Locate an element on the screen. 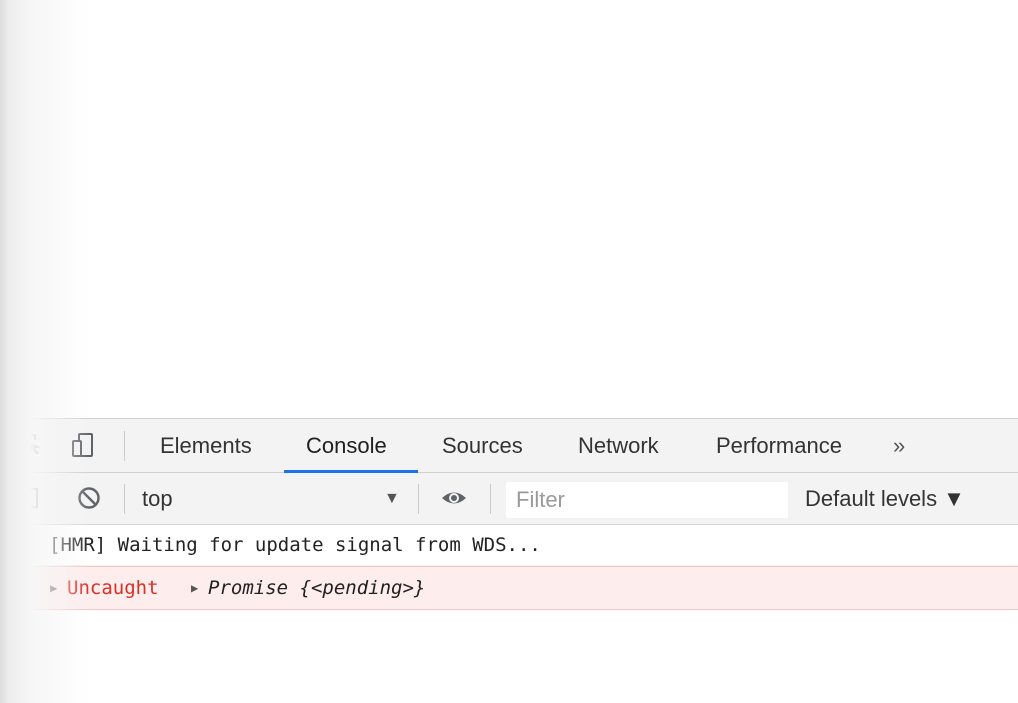 Image resolution: width=1018 pixels, height=703 pixels. filter-input is located at coordinates (647, 500).